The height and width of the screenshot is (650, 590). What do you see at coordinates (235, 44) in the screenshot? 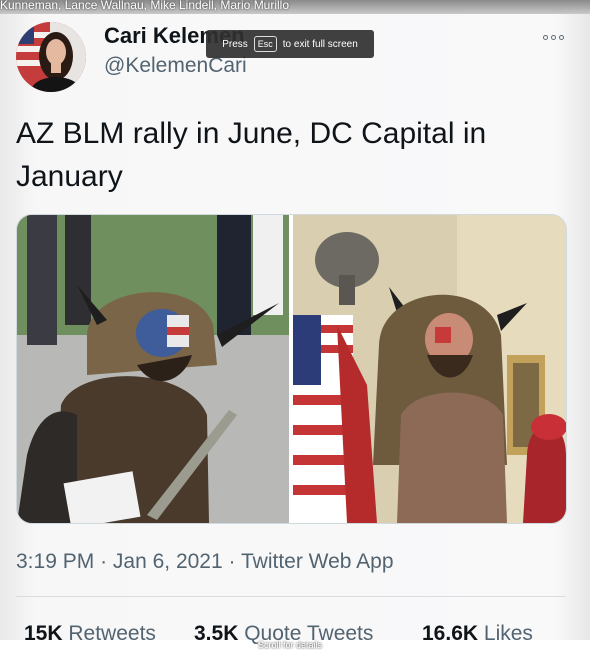
I see `toast-prefix: Press` at bounding box center [235, 44].